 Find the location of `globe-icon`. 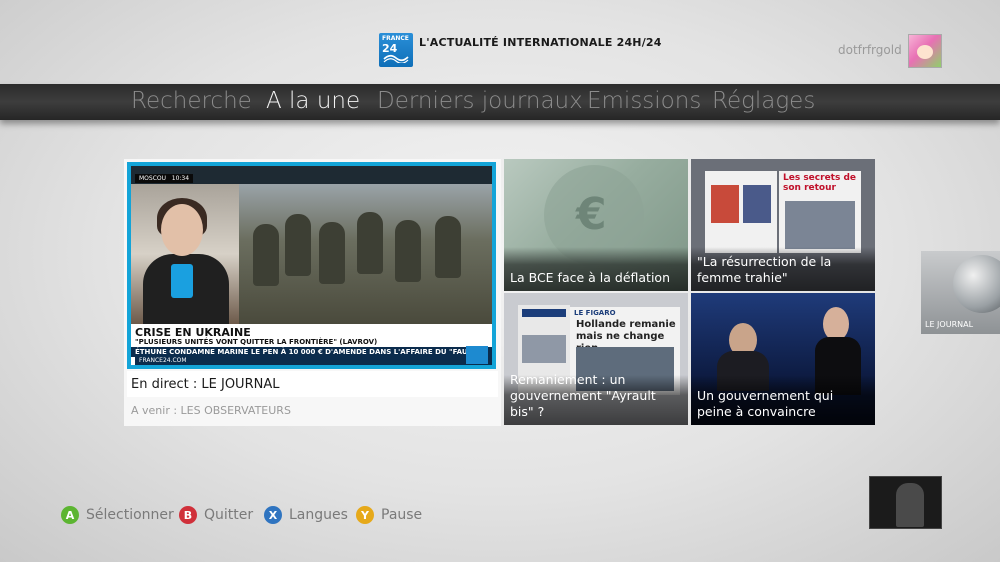

globe-icon is located at coordinates (976, 284).